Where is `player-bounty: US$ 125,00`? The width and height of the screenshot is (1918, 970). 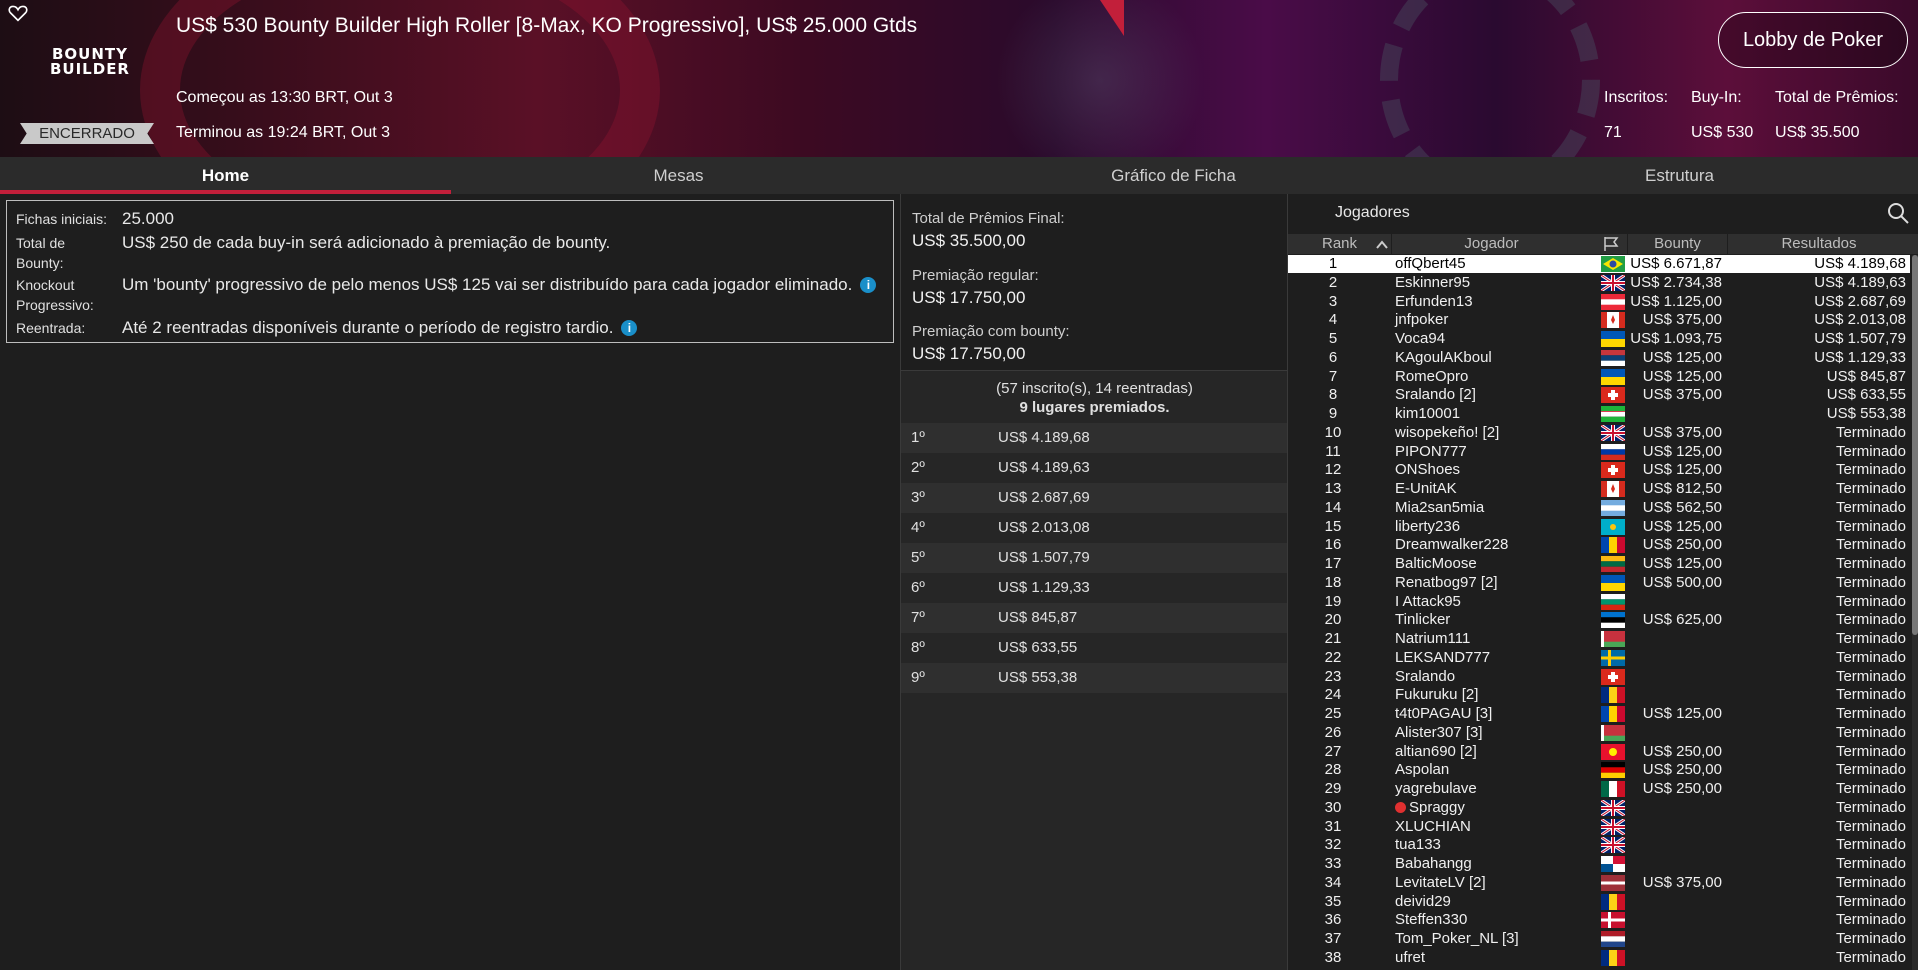 player-bounty: US$ 125,00 is located at coordinates (1682, 357).